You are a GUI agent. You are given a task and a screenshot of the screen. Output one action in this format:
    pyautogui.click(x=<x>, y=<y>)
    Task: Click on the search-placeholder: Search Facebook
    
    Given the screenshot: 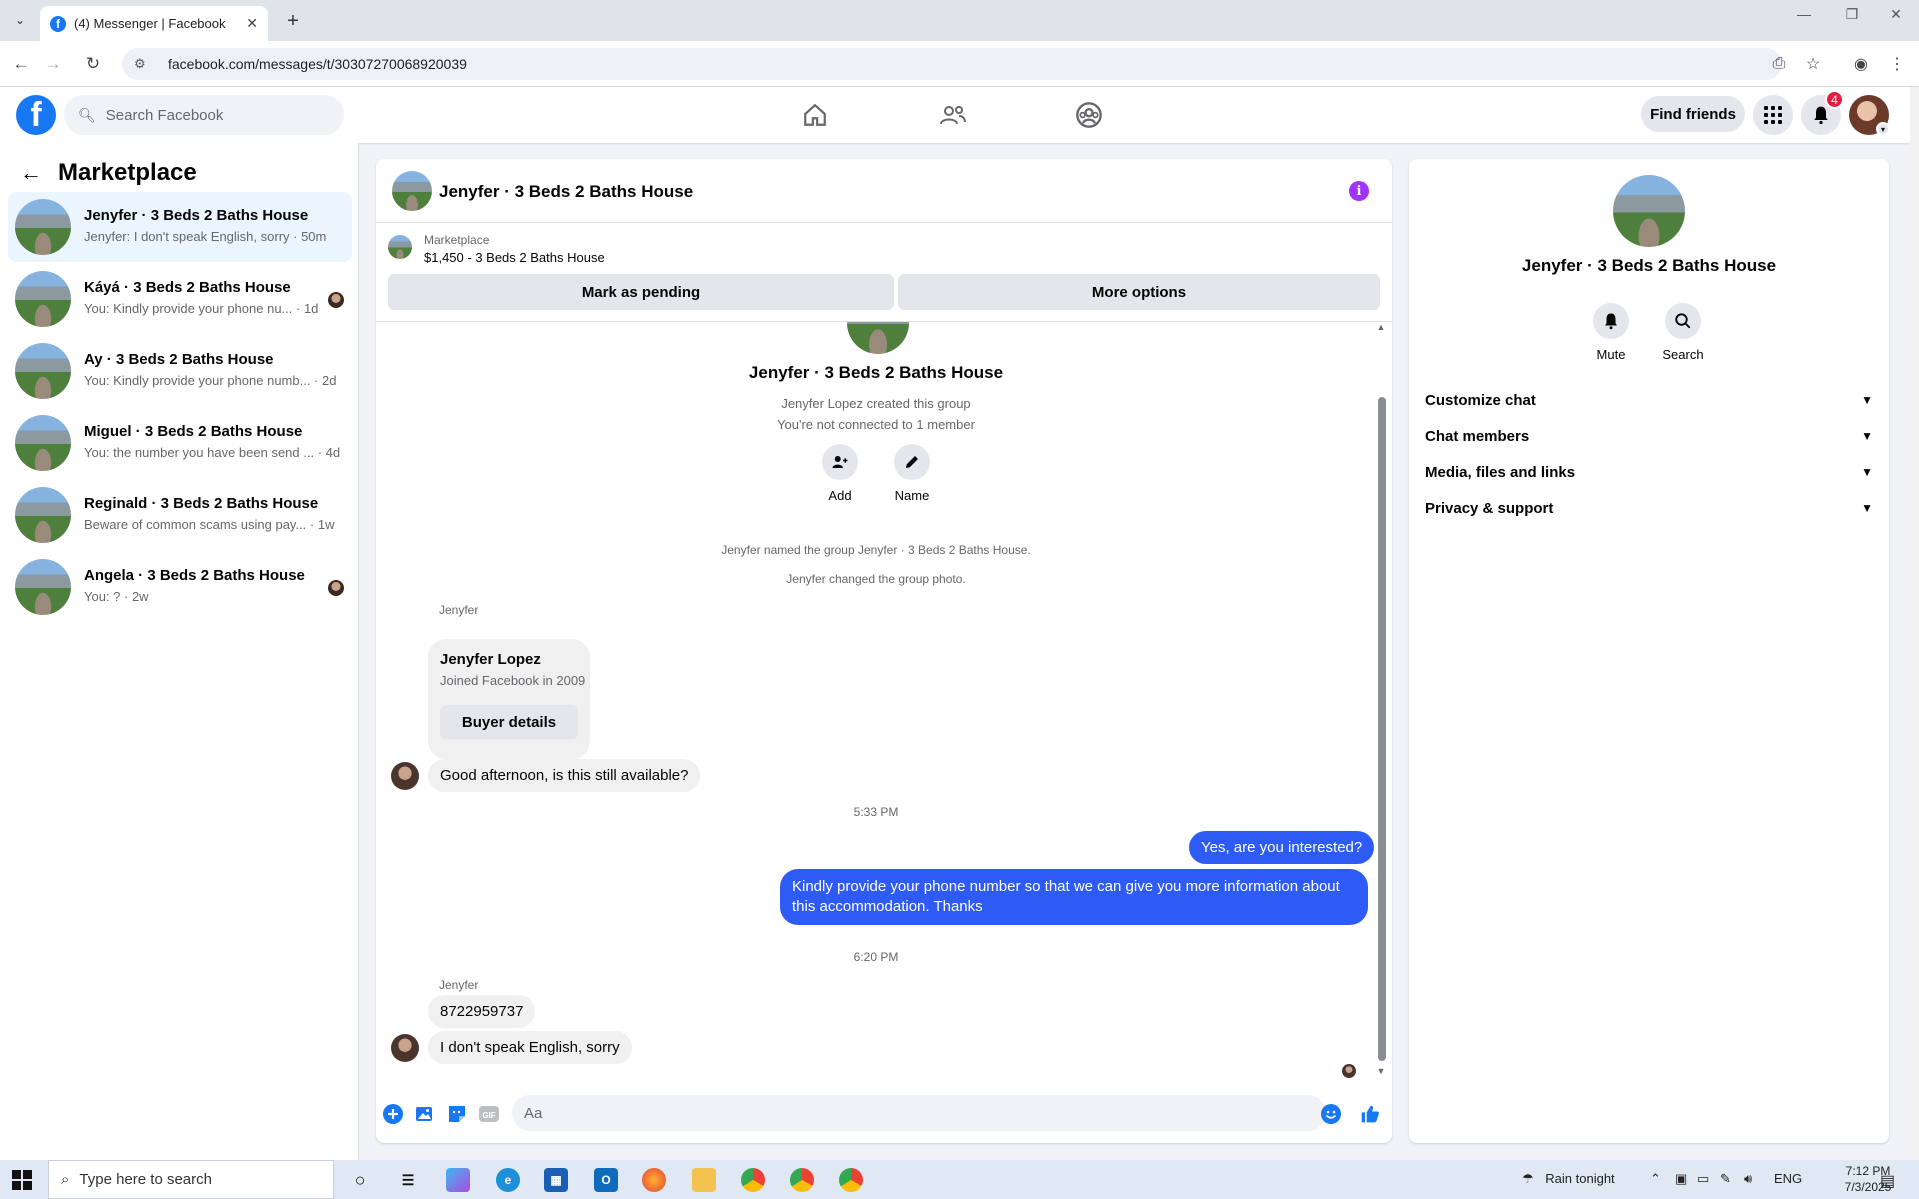 What is the action you would take?
    pyautogui.click(x=164, y=115)
    